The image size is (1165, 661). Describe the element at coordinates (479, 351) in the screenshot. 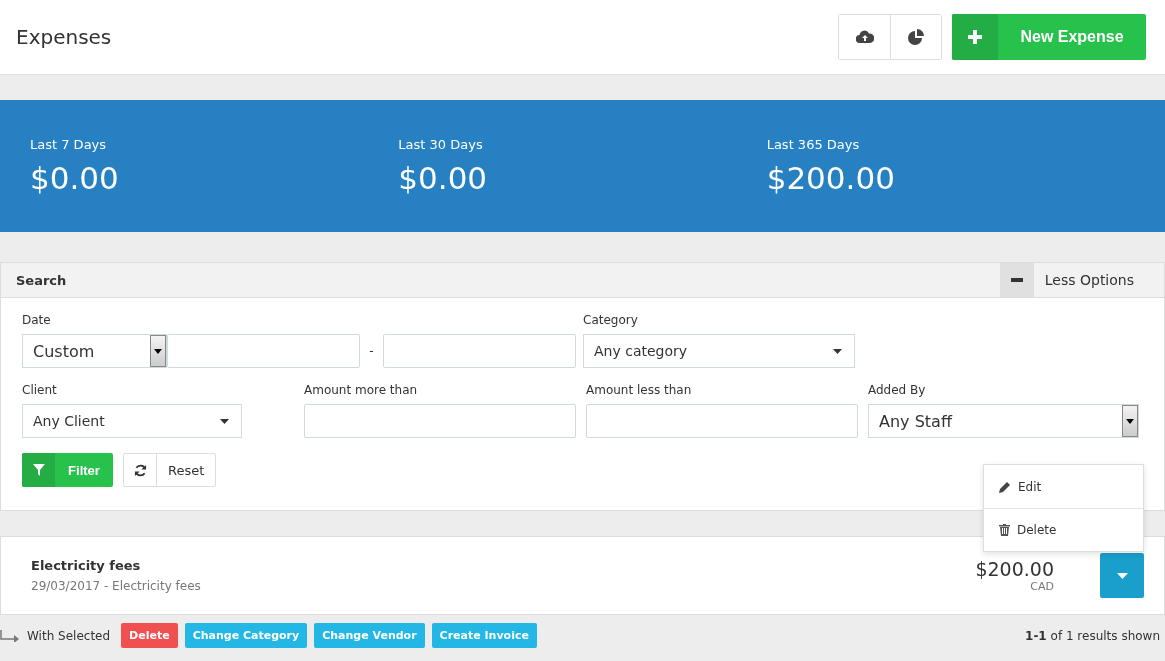

I see `date-to-field` at that location.